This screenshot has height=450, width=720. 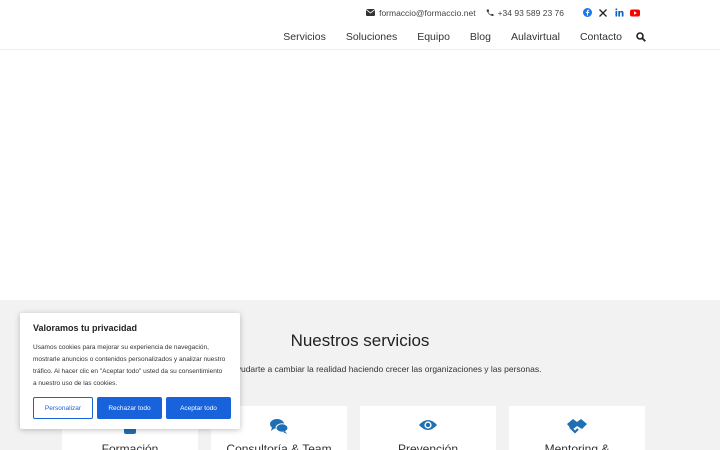 What do you see at coordinates (577, 446) in the screenshot?
I see `service-card-title: Mentoring &` at bounding box center [577, 446].